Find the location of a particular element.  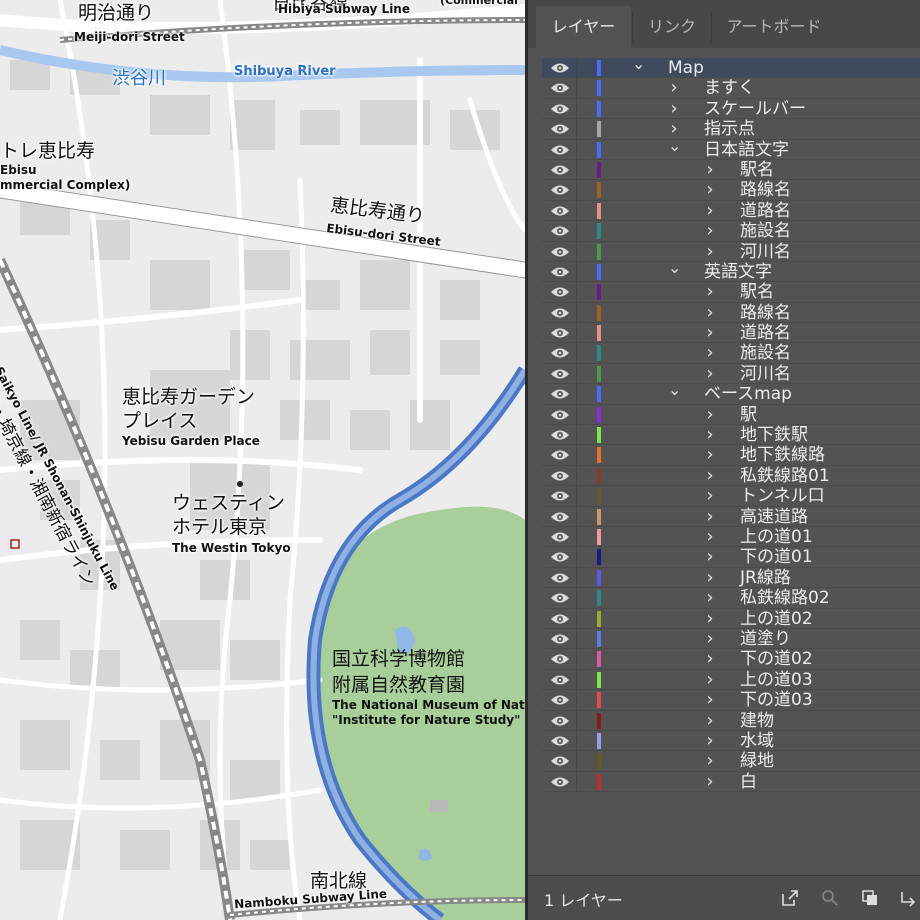

layer-row: › 駅 is located at coordinates (731, 415).